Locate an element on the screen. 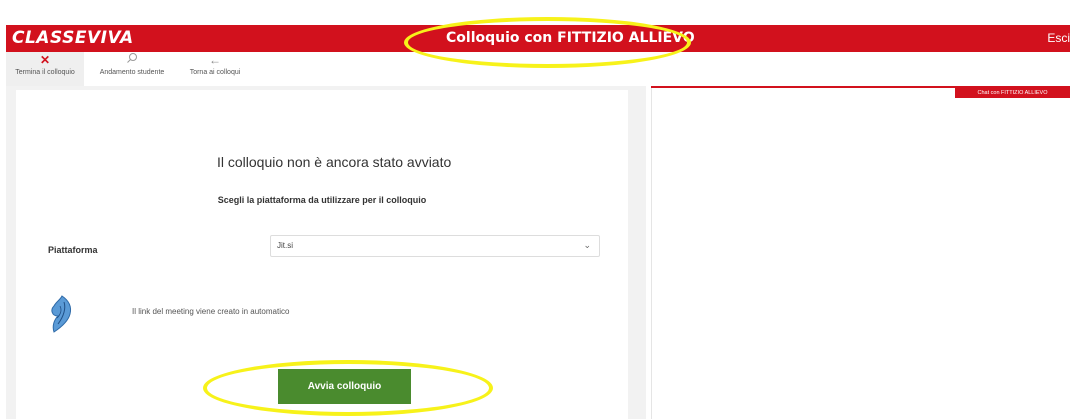  platform-label: Piattaforma is located at coordinates (73, 250).